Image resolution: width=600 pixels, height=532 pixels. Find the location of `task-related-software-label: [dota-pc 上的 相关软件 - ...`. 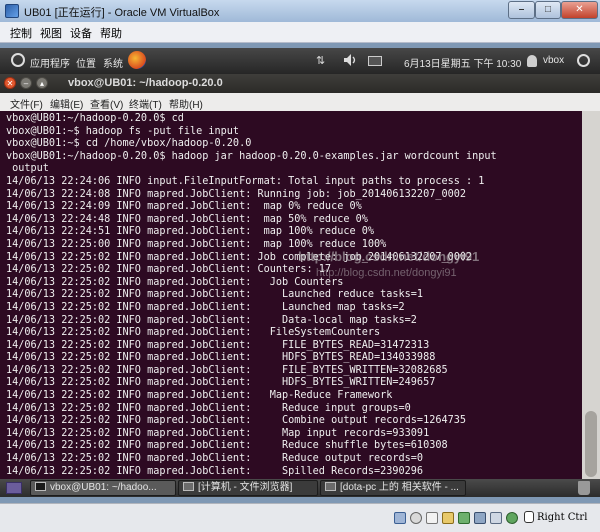

task-related-software-label: [dota-pc 上的 相关软件 - ... is located at coordinates (399, 487).